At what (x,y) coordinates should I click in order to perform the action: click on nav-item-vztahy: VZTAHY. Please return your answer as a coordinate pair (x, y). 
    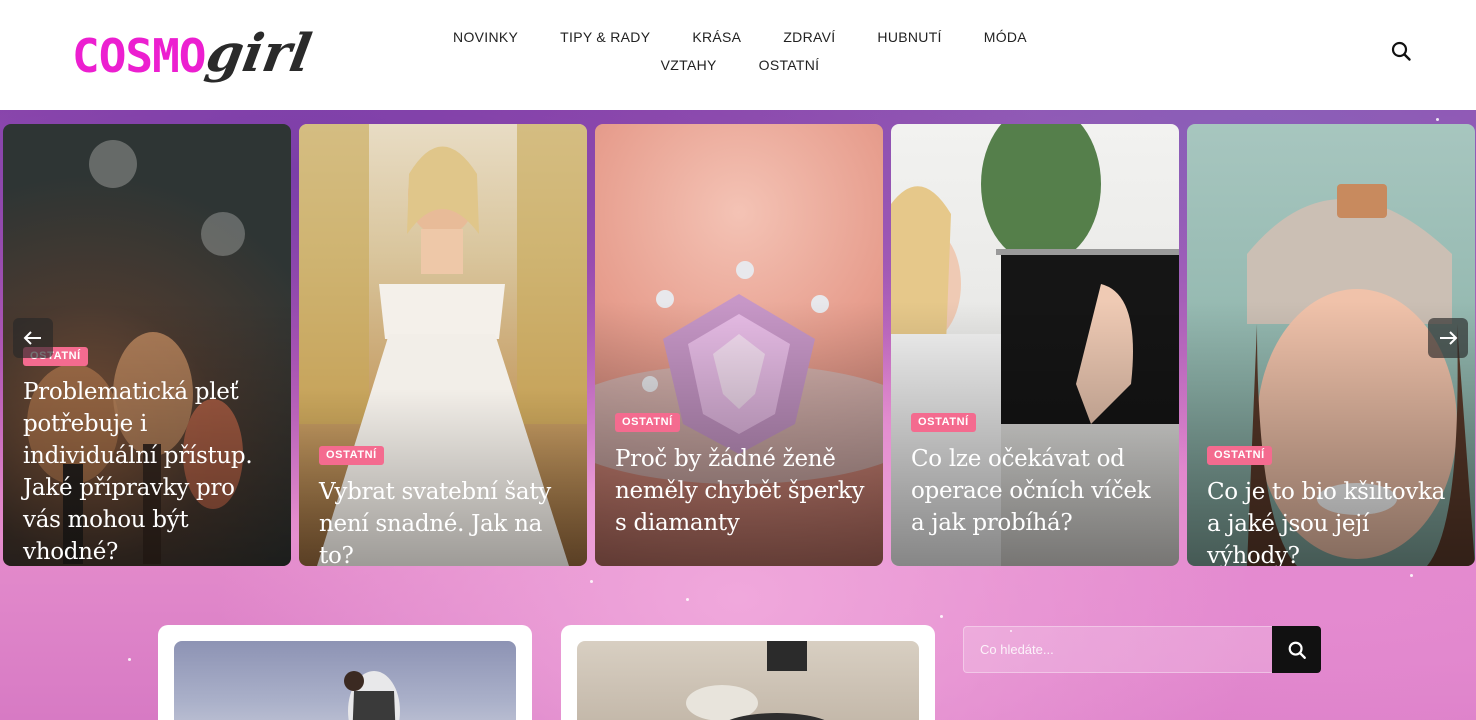
    Looking at the image, I should click on (689, 65).